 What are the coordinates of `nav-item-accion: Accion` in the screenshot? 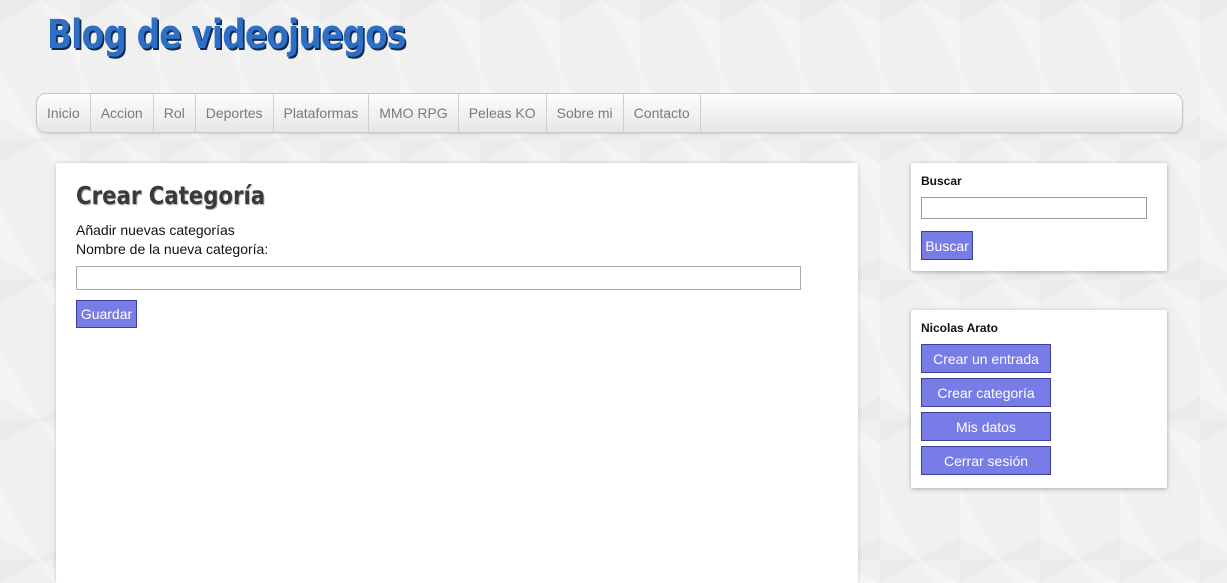 It's located at (122, 113).